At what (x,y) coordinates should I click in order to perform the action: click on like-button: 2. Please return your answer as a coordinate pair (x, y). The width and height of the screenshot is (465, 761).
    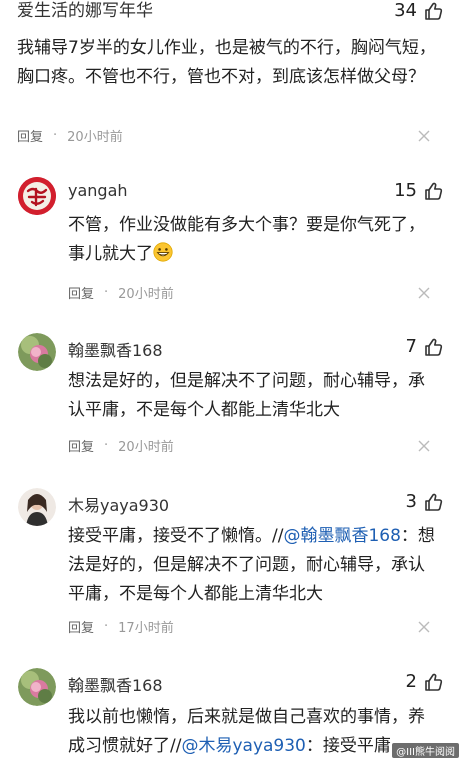
    Looking at the image, I should click on (424, 682).